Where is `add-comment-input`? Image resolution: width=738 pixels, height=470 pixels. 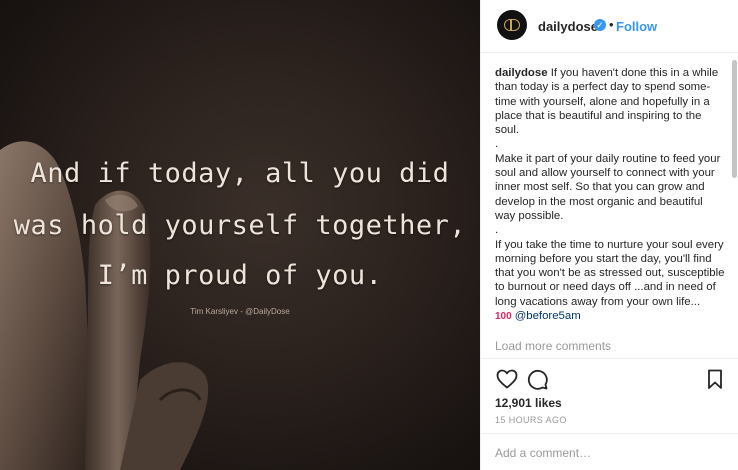 add-comment-input is located at coordinates (610, 453).